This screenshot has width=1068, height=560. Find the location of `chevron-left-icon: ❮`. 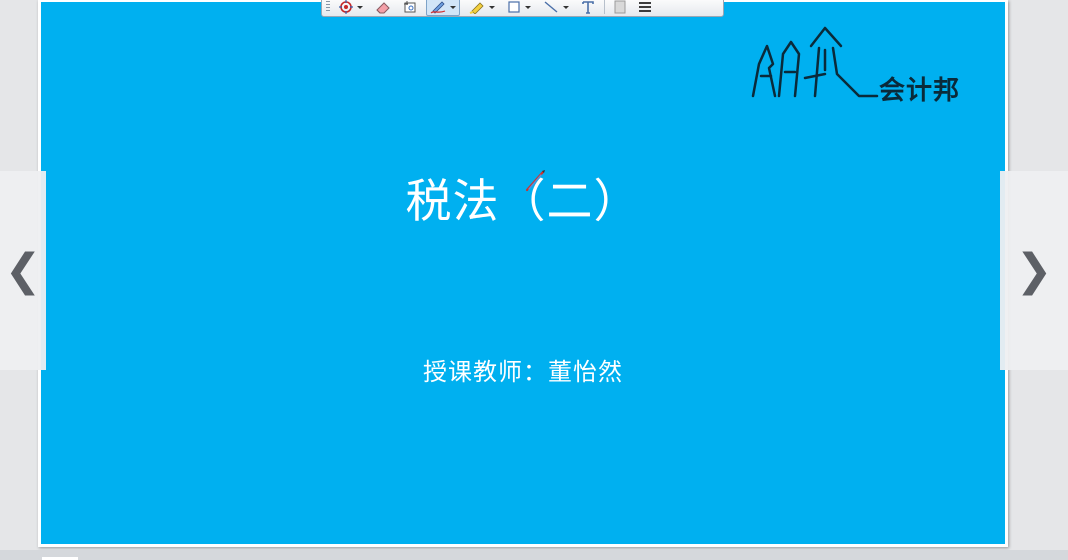

chevron-left-icon: ❮ is located at coordinates (23, 270).